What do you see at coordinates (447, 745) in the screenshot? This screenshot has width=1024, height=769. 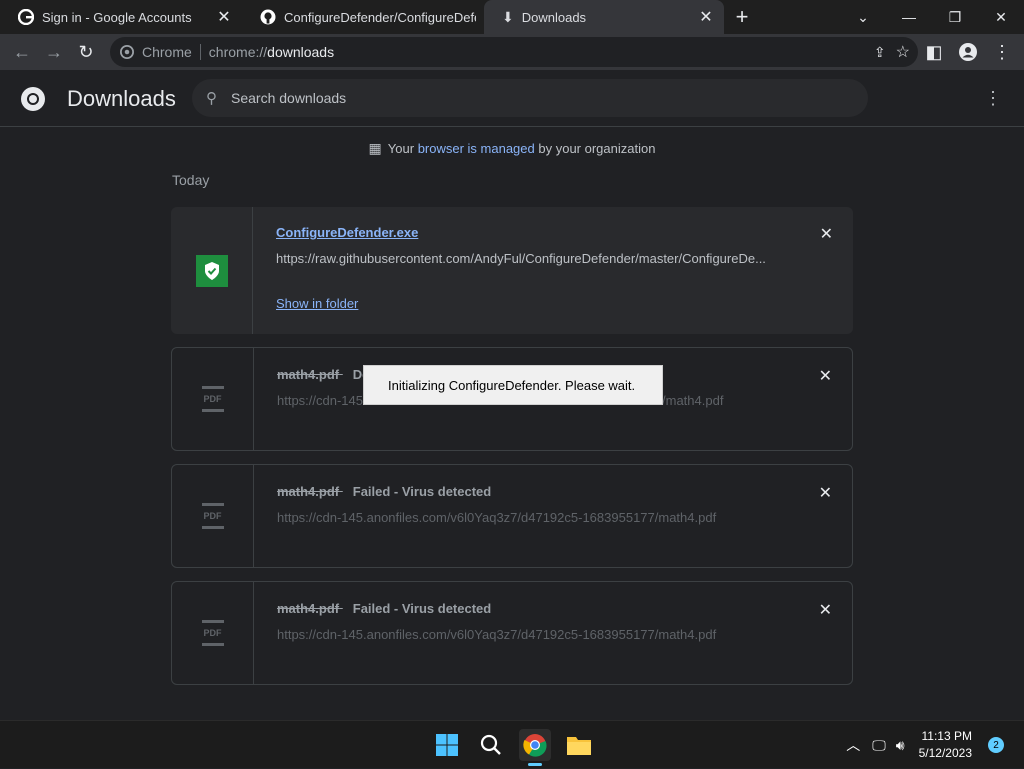 I see `windows-start-icon` at bounding box center [447, 745].